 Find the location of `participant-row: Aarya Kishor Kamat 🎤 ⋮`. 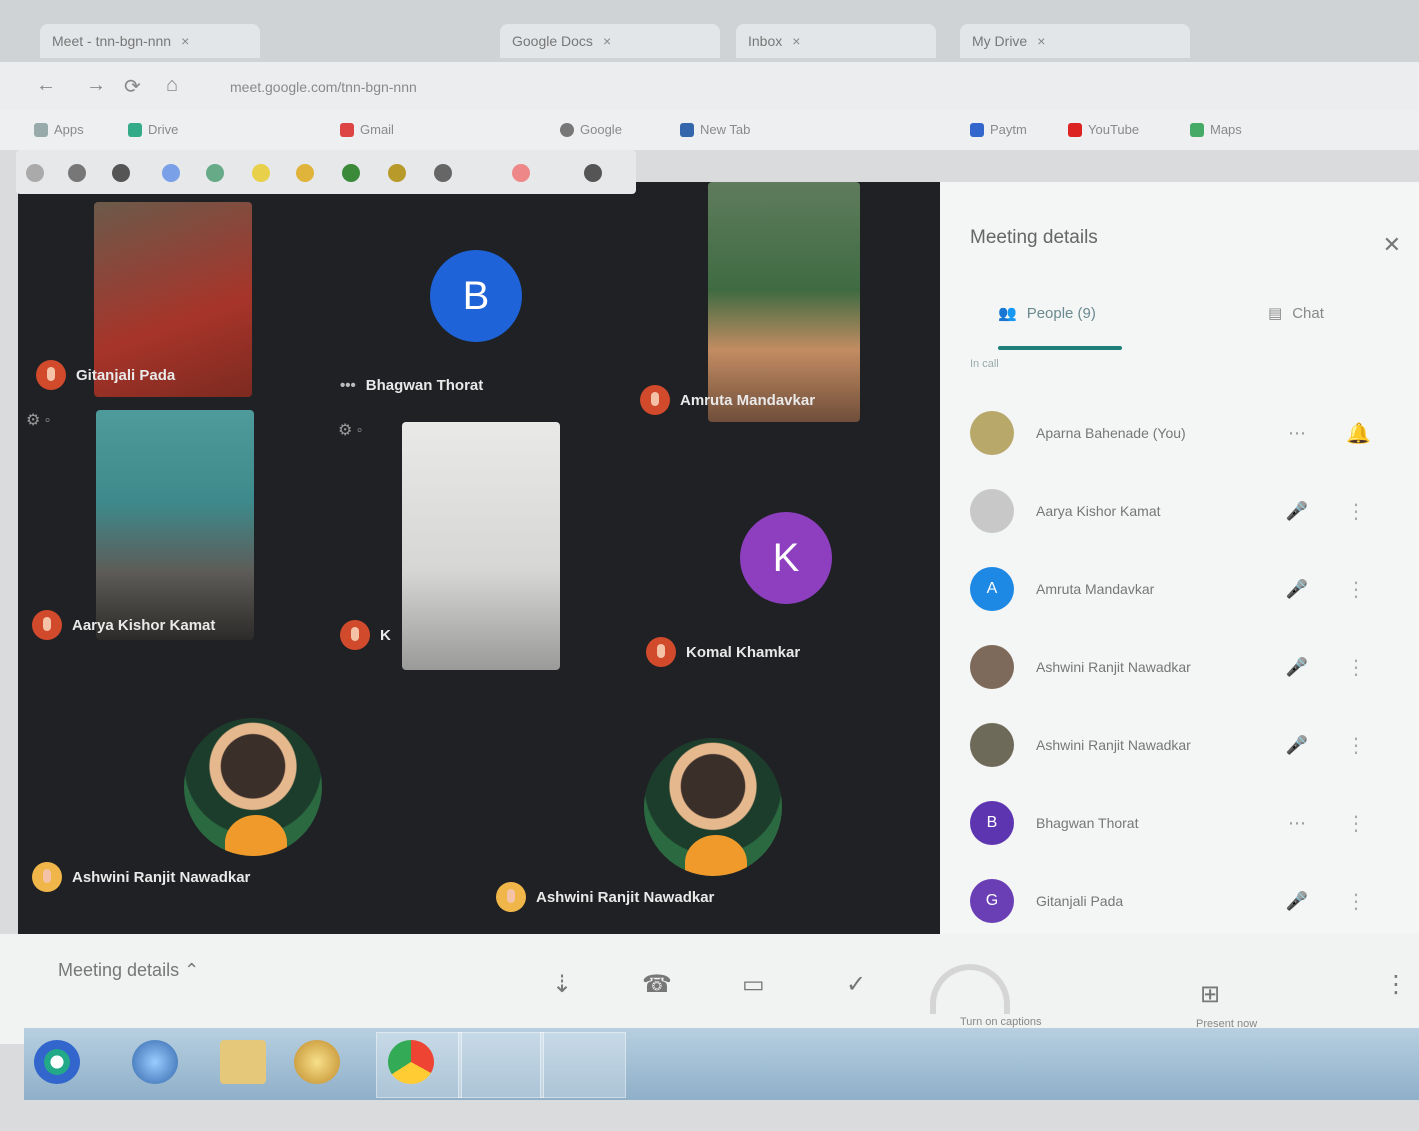

participant-row: Aarya Kishor Kamat 🎤 ⋮ is located at coordinates (1185, 511).